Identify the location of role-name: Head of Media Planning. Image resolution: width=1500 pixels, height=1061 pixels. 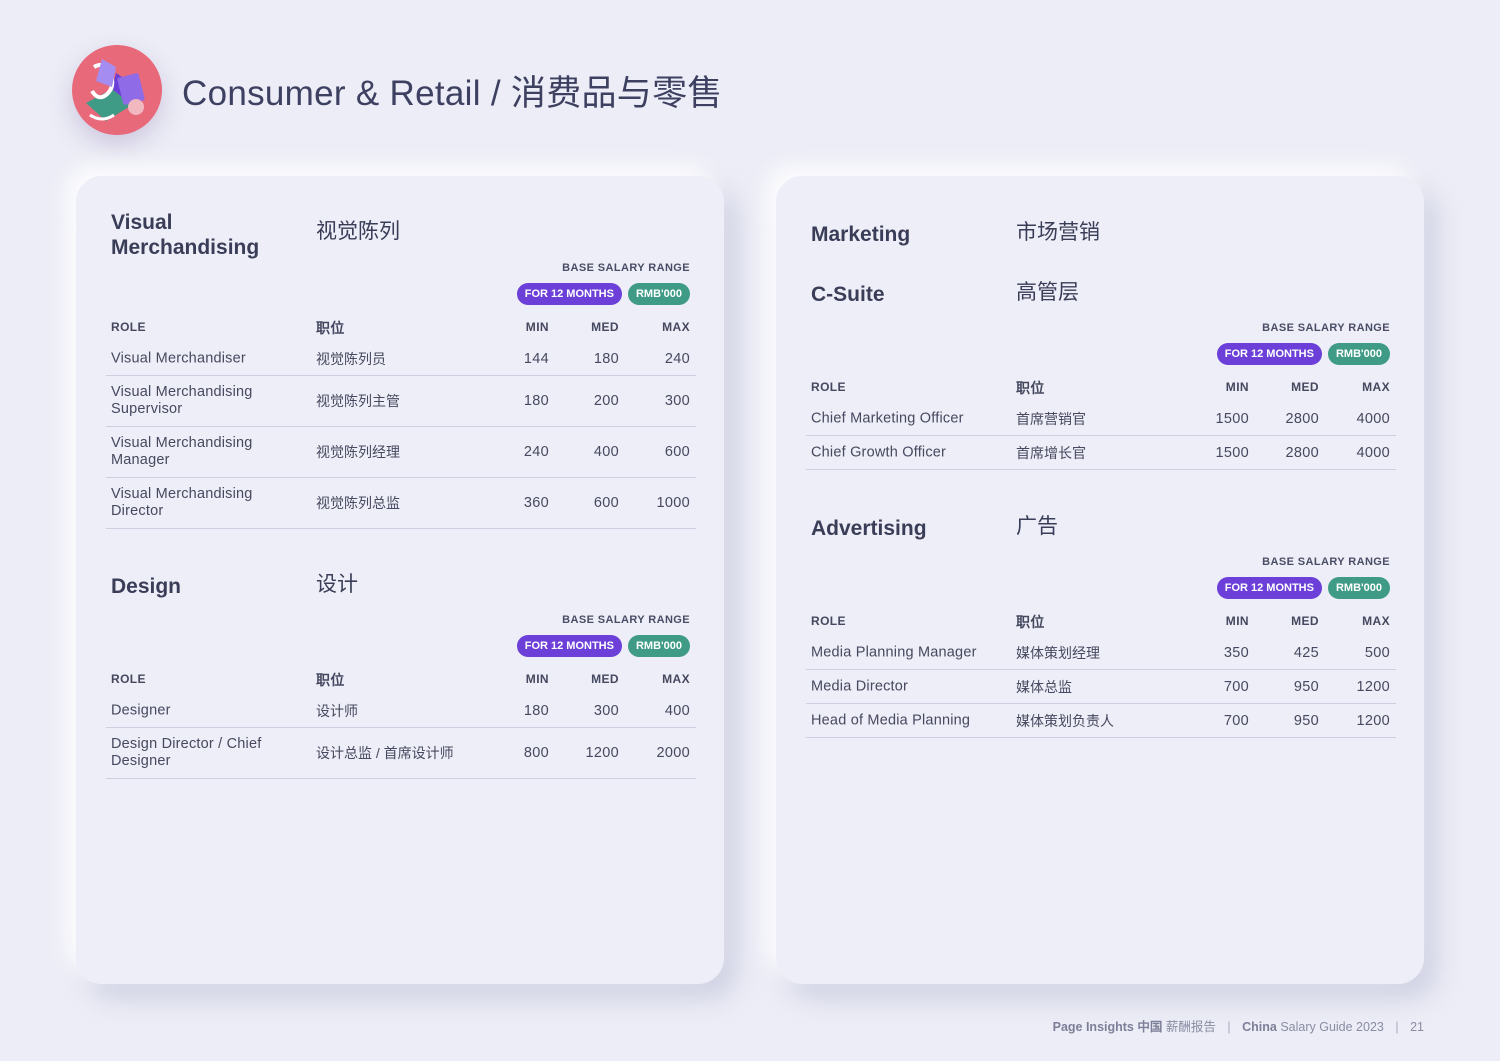
(891, 720).